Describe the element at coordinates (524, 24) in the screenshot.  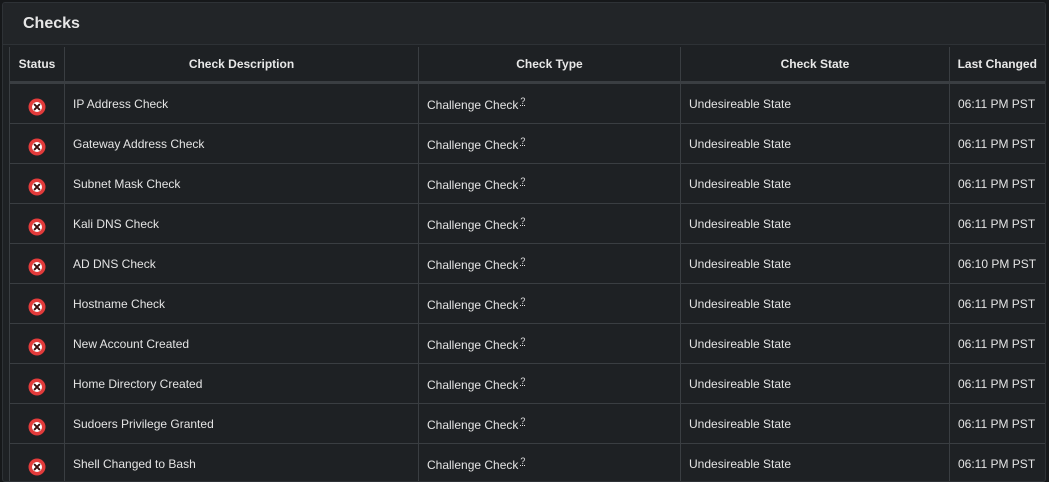
I see `panel-title: Checks` at that location.